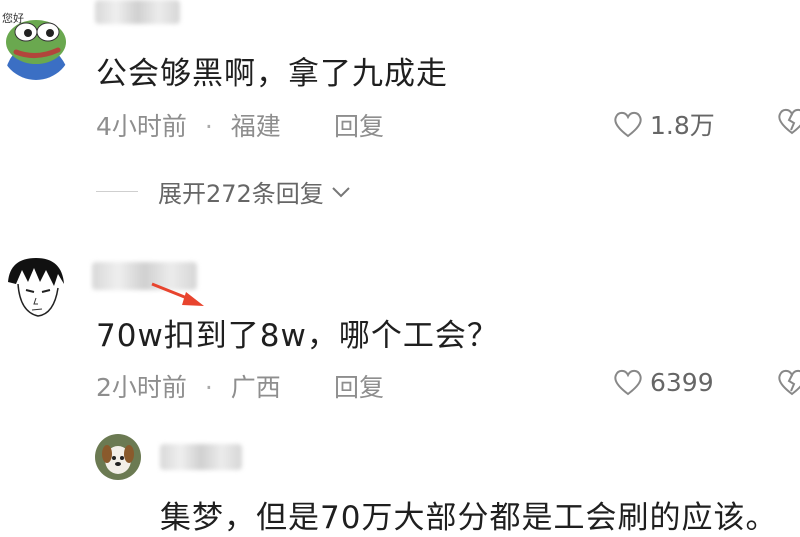 Image resolution: width=800 pixels, height=537 pixels. Describe the element at coordinates (118, 457) in the screenshot. I see `avatar-dog` at that location.